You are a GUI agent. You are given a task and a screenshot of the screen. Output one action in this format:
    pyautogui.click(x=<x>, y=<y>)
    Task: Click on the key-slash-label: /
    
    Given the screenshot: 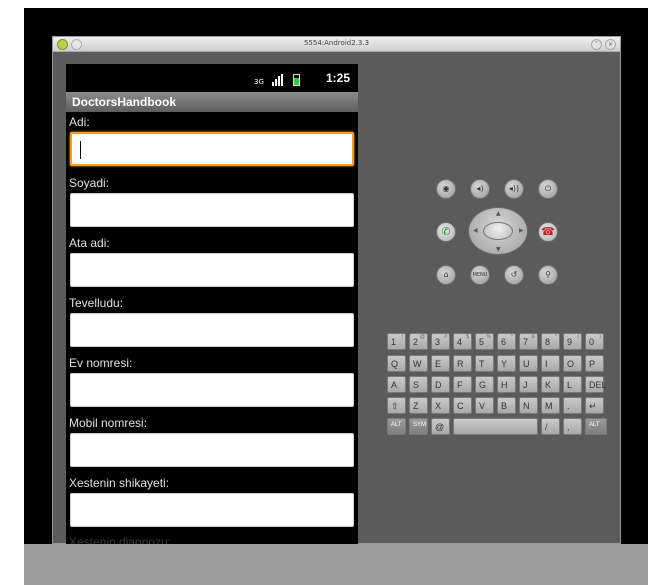 What is the action you would take?
    pyautogui.click(x=546, y=427)
    